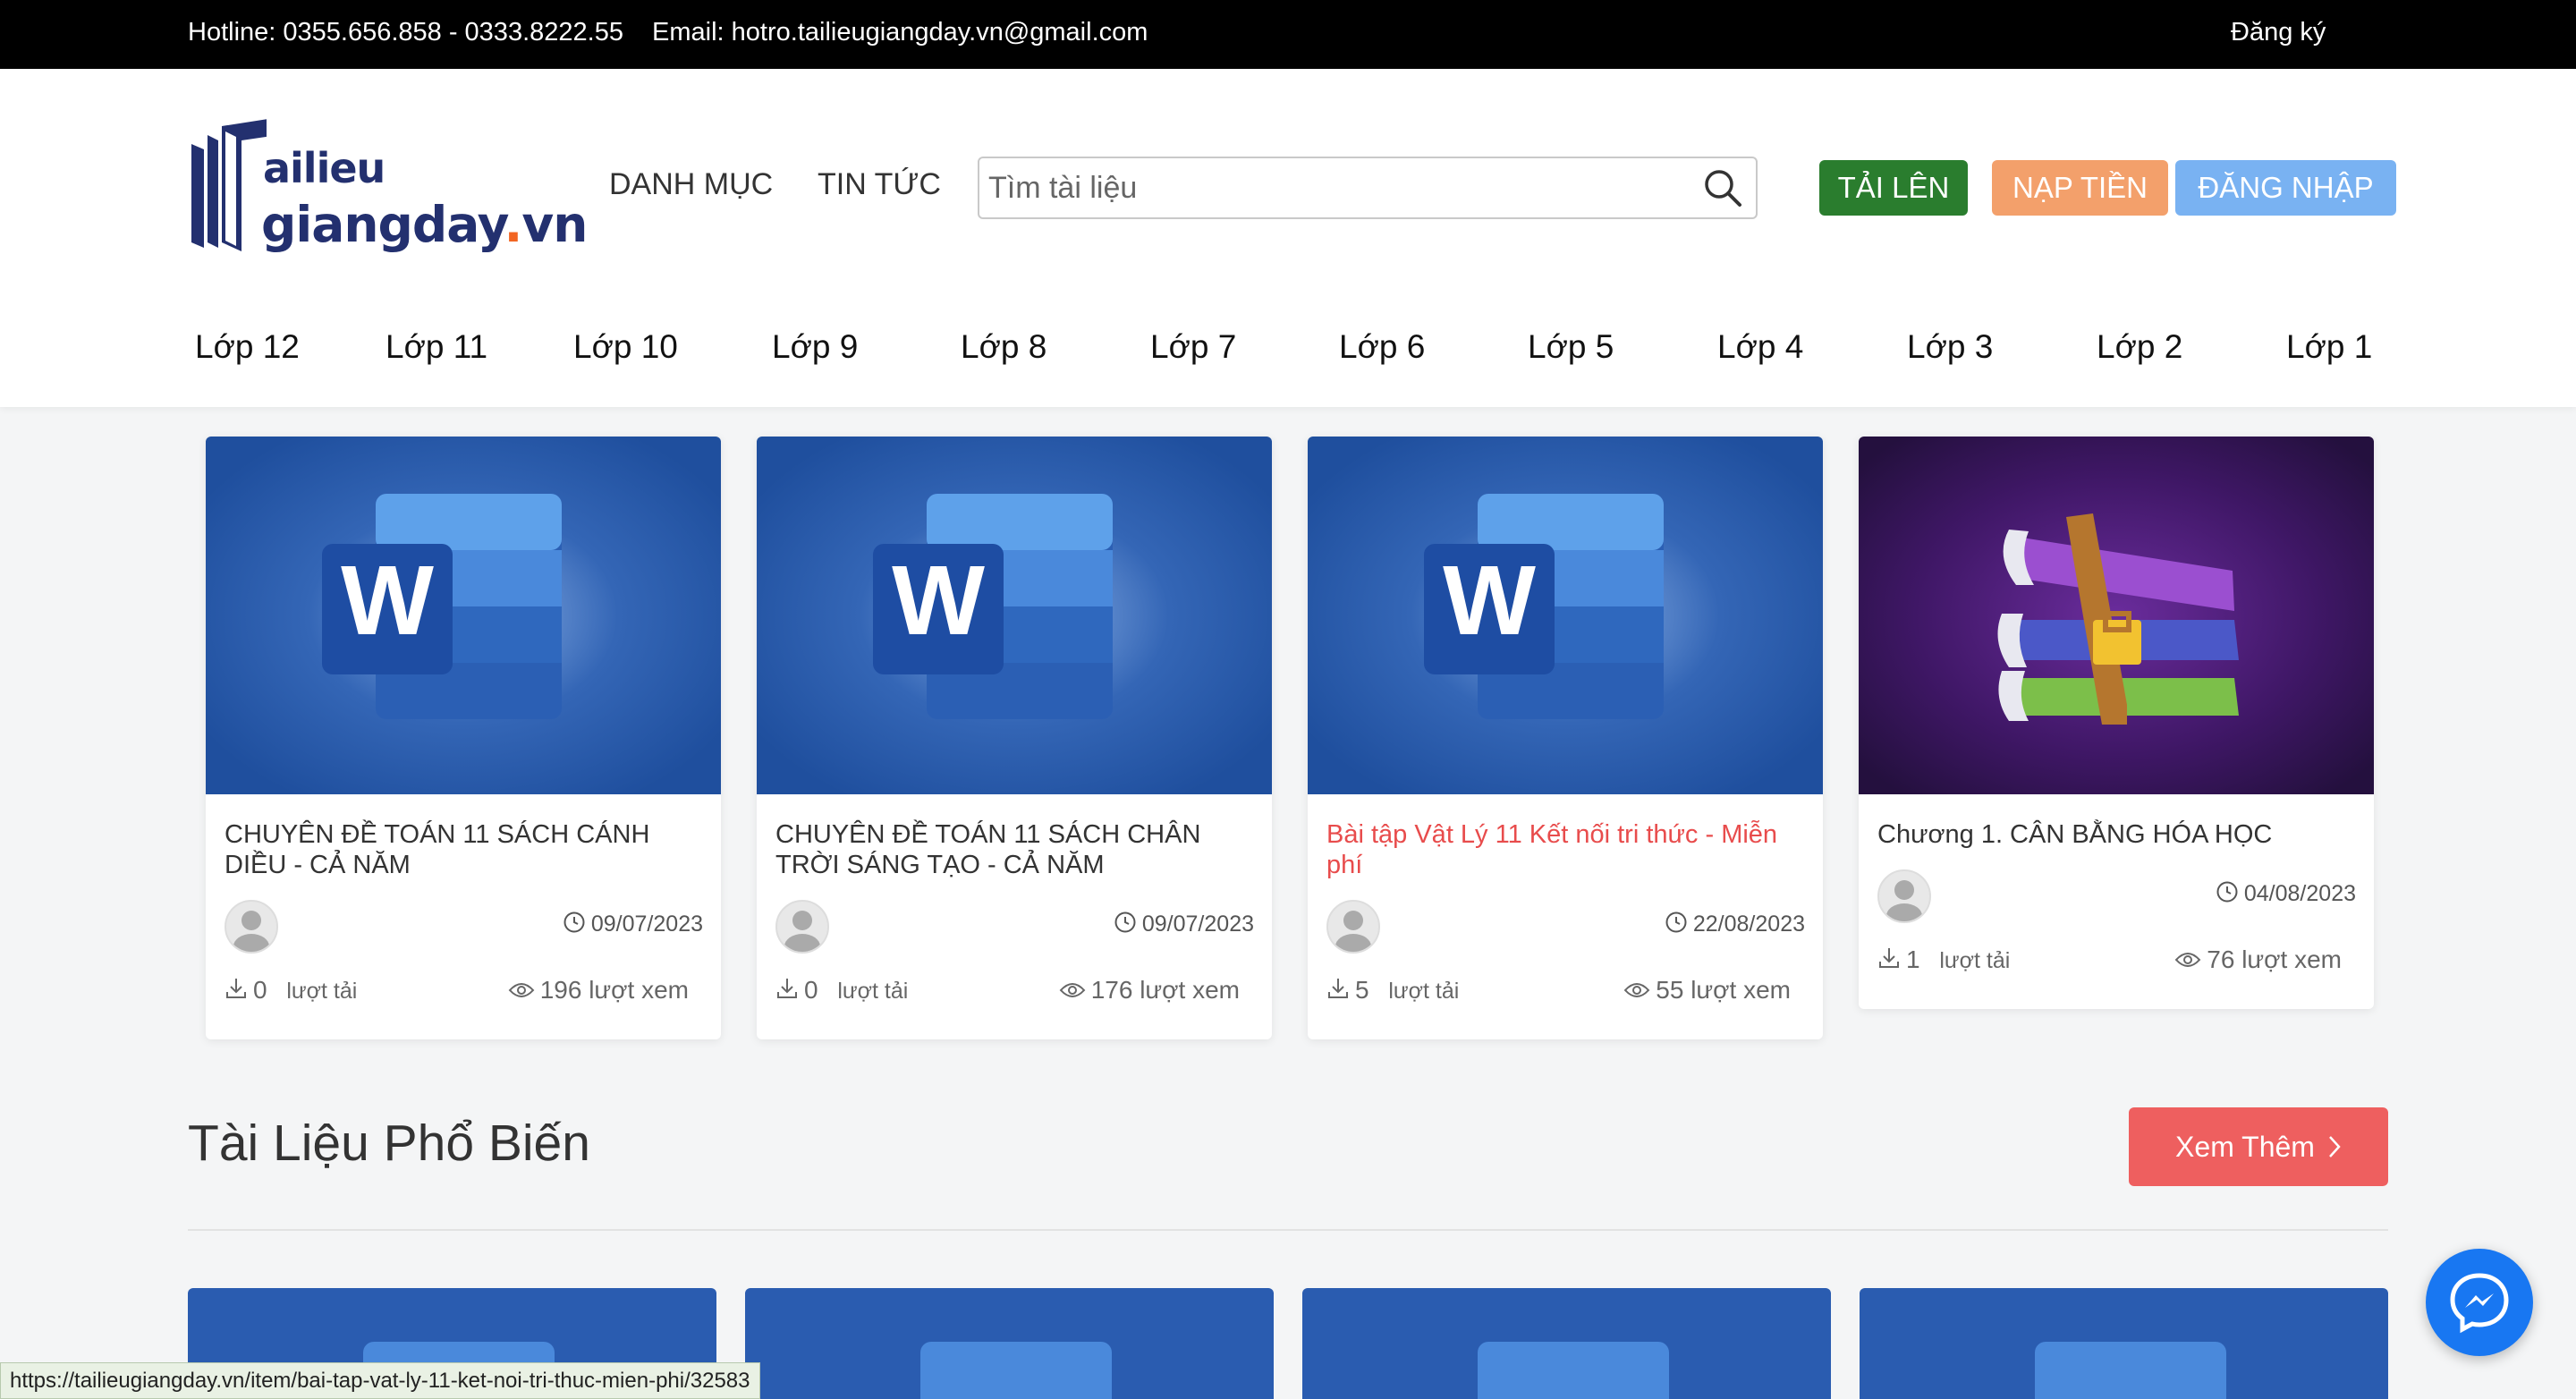 The image size is (2576, 1399). What do you see at coordinates (2139, 347) in the screenshot?
I see `grade-2: Lớp 2` at bounding box center [2139, 347].